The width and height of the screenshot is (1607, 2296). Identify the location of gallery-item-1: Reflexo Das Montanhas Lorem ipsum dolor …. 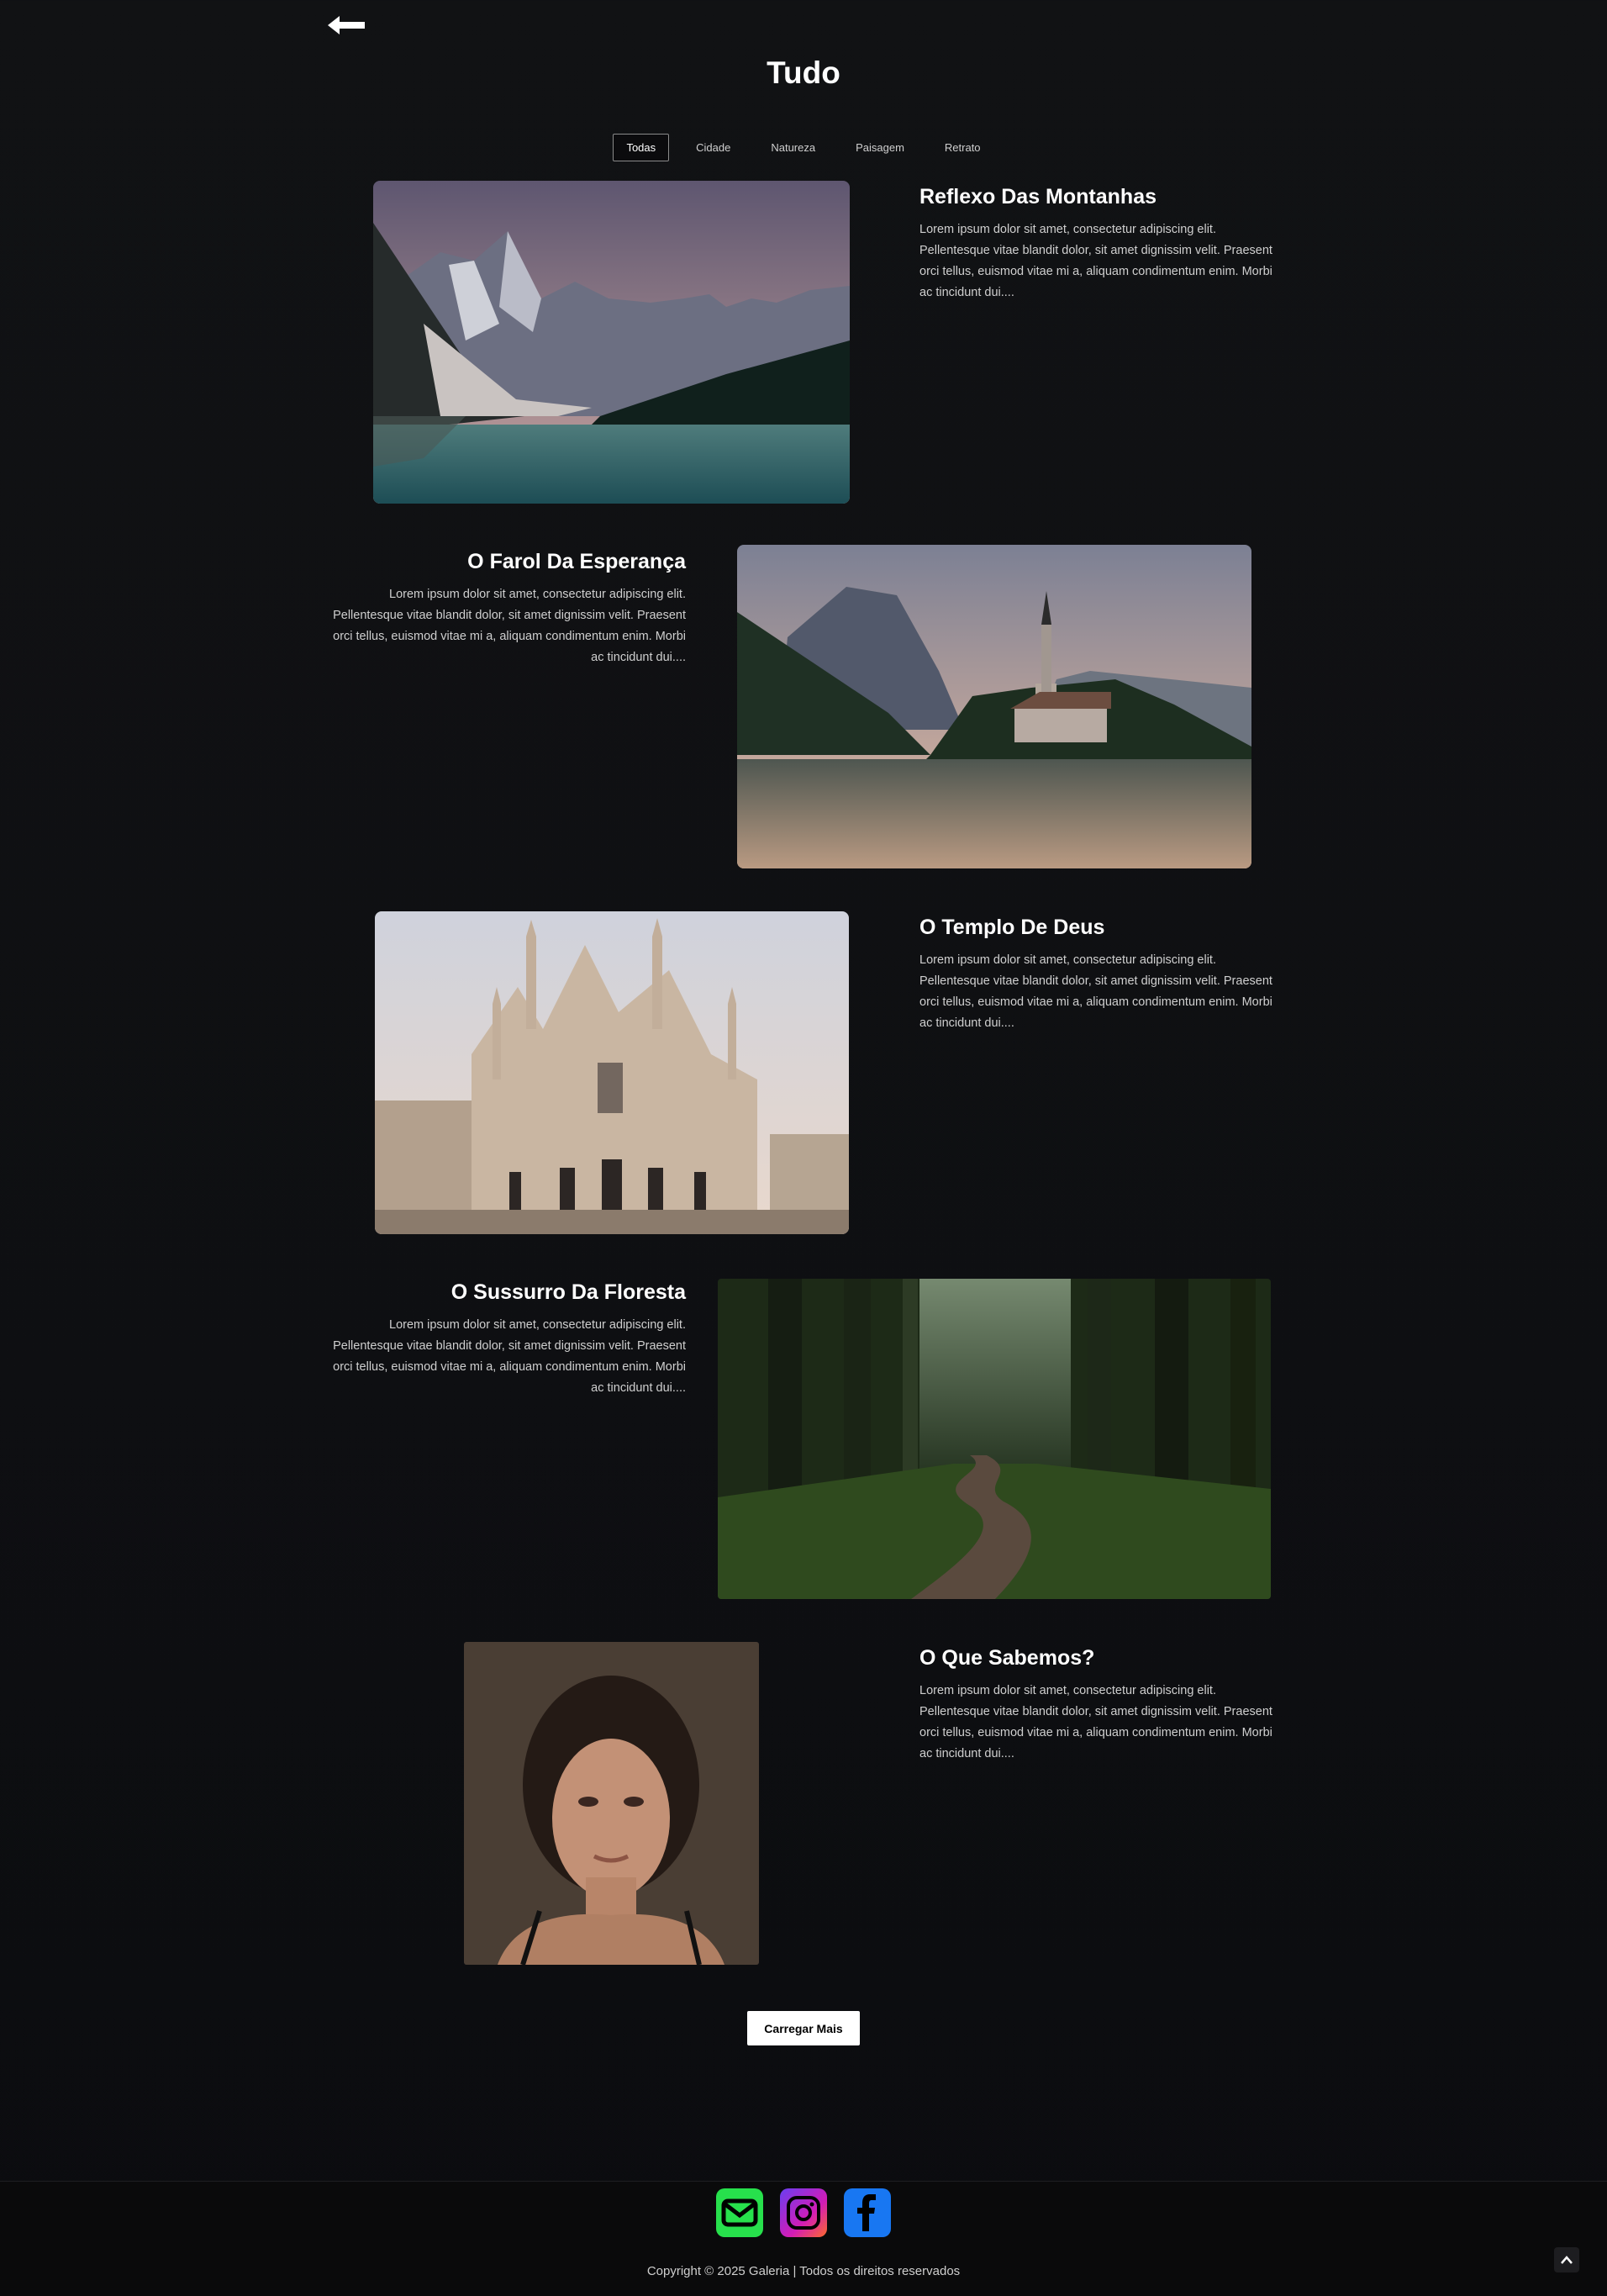
(1095, 244).